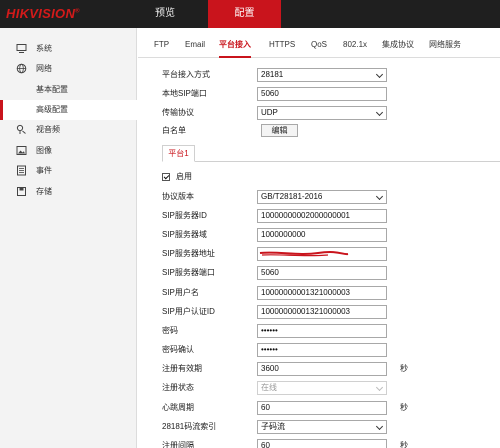 The width and height of the screenshot is (500, 448). What do you see at coordinates (184, 93) in the screenshot?
I see `local-sip-port-label: 本地SIP端口` at bounding box center [184, 93].